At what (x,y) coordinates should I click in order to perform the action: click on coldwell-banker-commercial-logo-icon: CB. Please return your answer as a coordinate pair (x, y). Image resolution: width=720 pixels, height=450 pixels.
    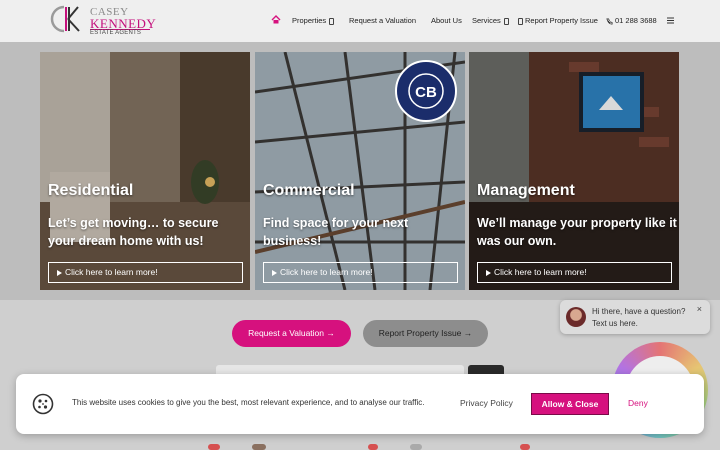
    Looking at the image, I should click on (426, 91).